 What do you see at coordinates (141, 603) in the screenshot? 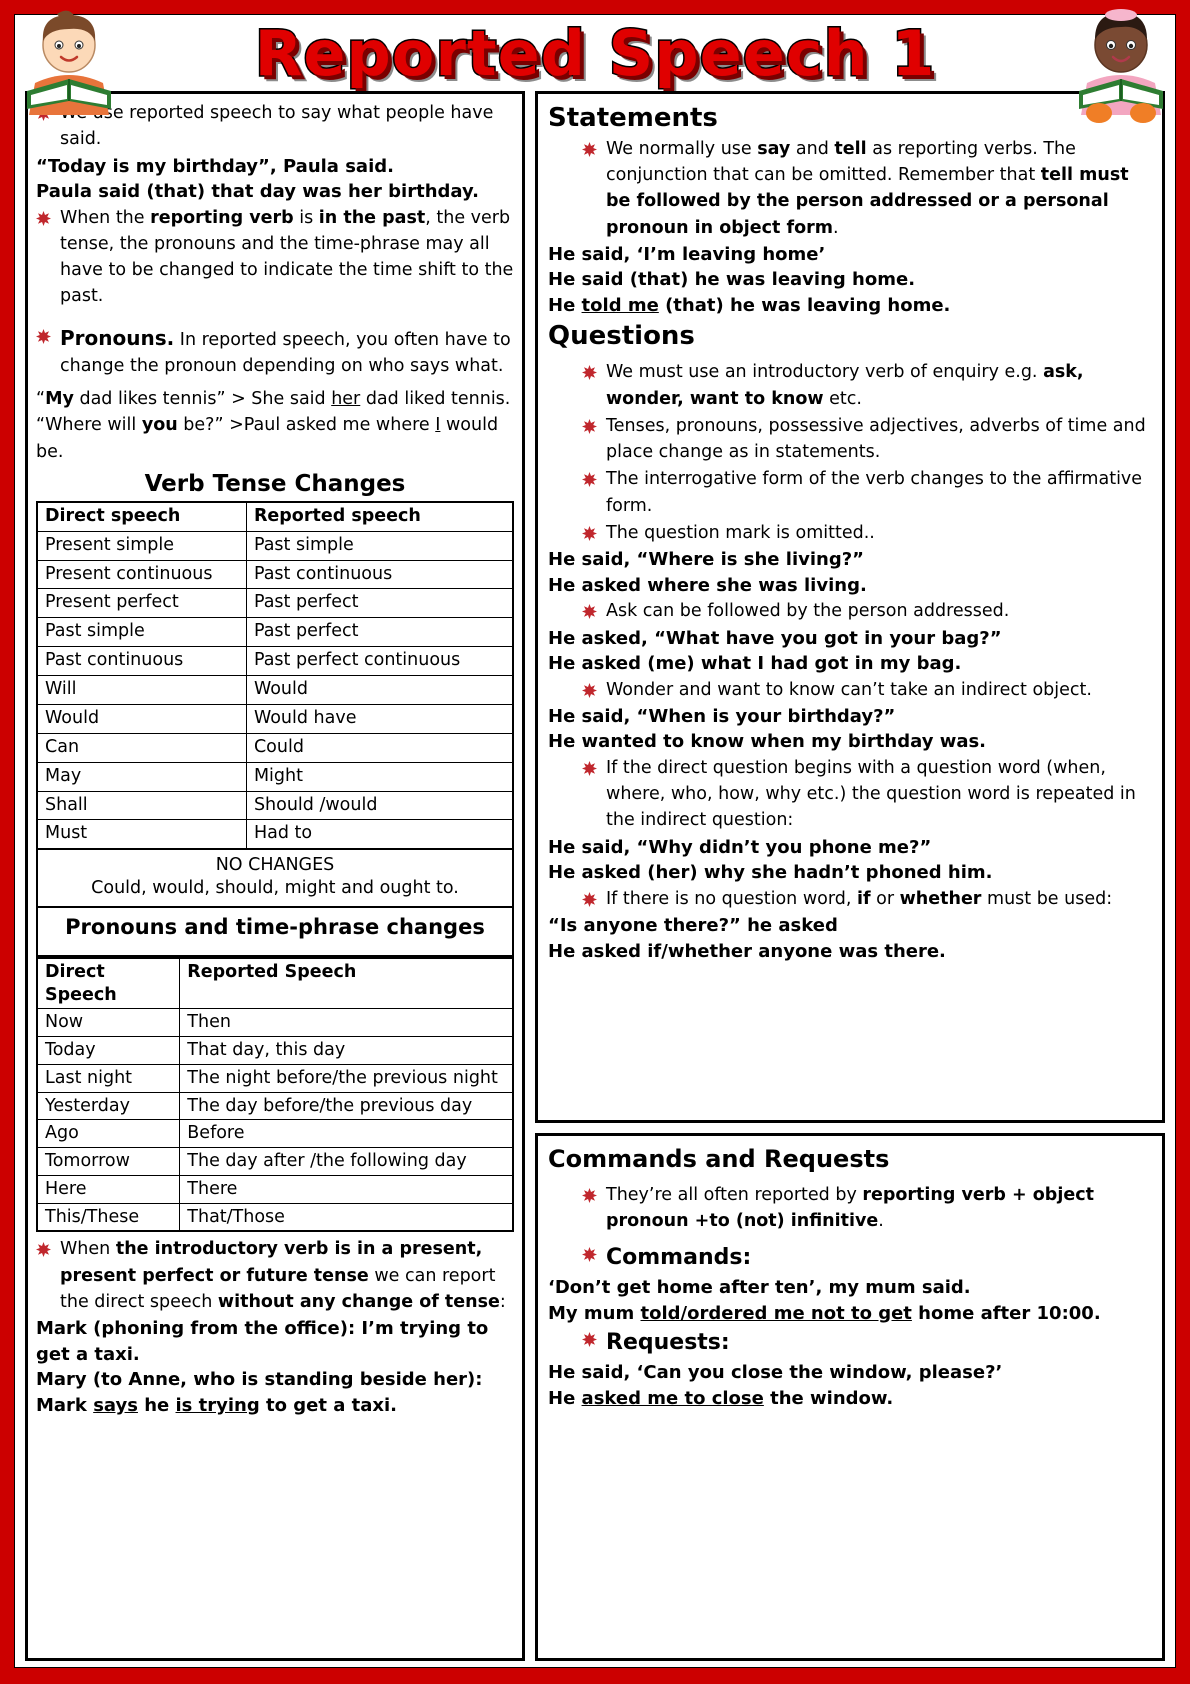
I see `cell-direct: Present perfect` at bounding box center [141, 603].